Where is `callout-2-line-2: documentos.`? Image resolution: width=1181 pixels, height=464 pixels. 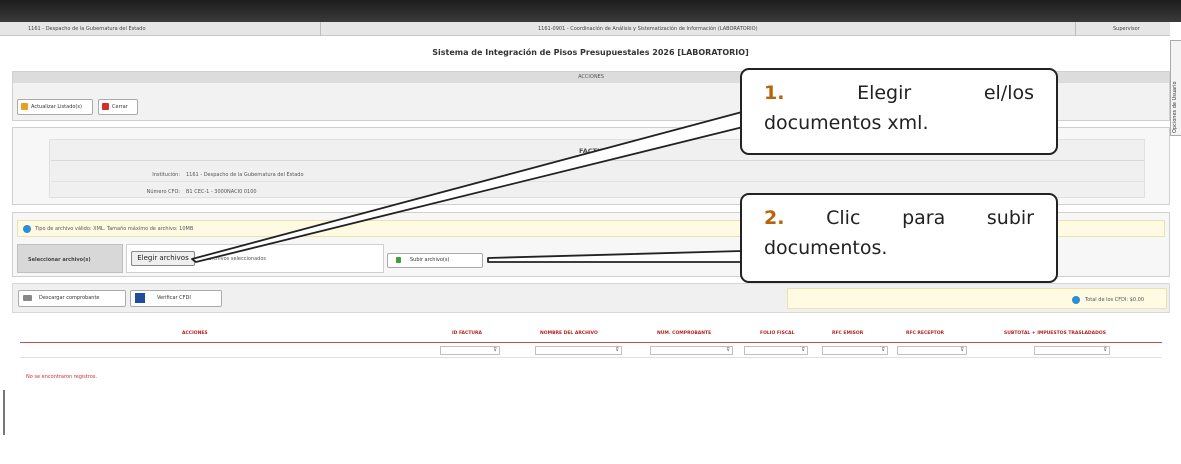 callout-2-line-2: documentos. is located at coordinates (826, 248).